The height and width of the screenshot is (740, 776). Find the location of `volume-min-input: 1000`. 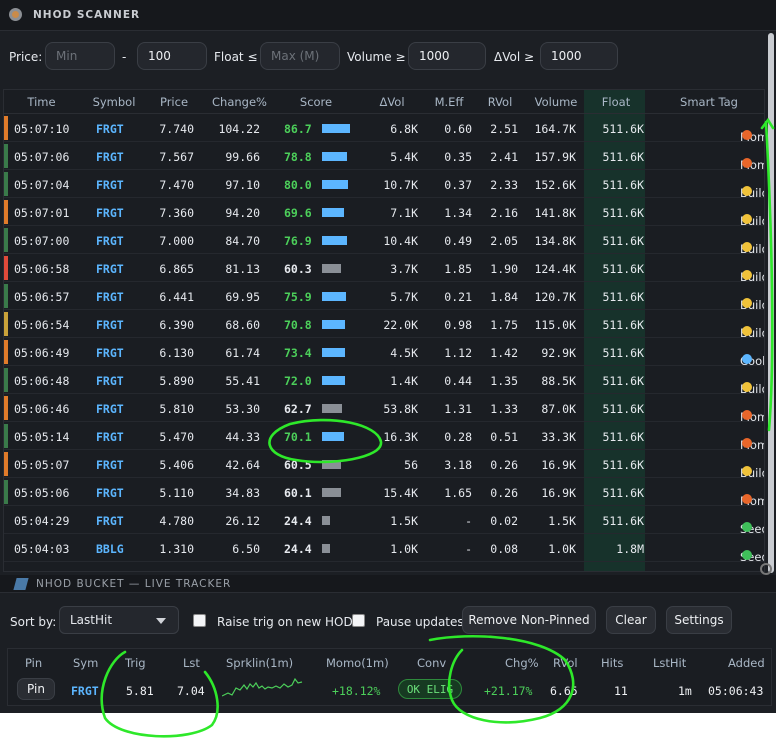

volume-min-input: 1000 is located at coordinates (447, 56).